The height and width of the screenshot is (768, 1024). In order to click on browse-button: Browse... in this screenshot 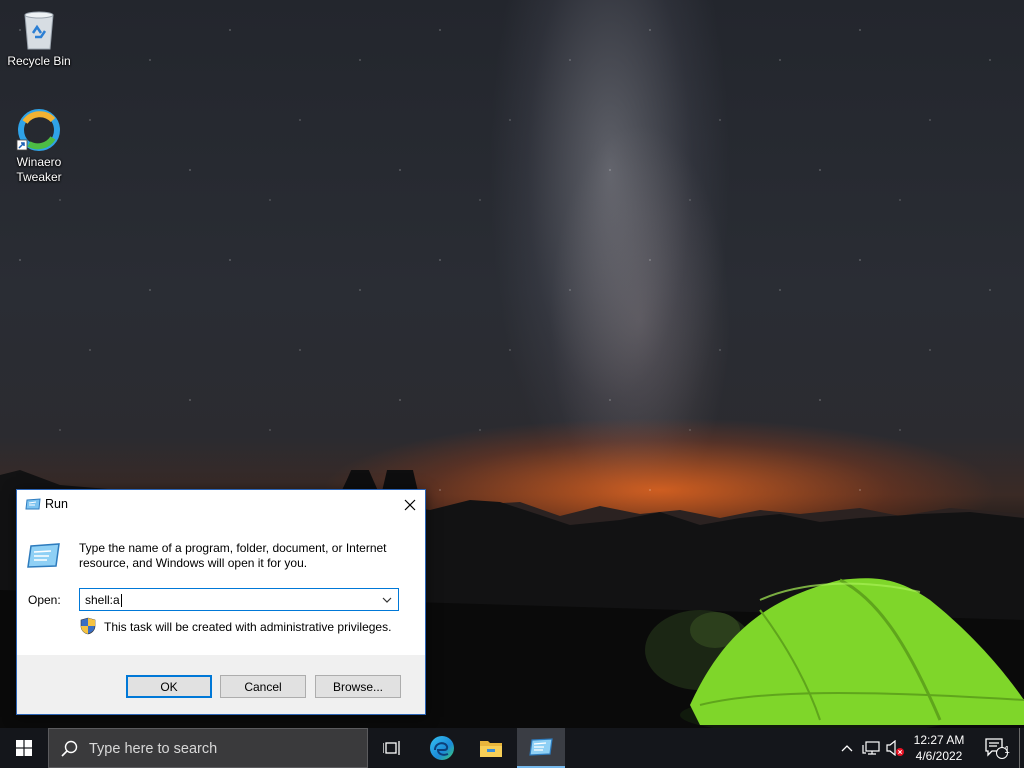, I will do `click(358, 686)`.